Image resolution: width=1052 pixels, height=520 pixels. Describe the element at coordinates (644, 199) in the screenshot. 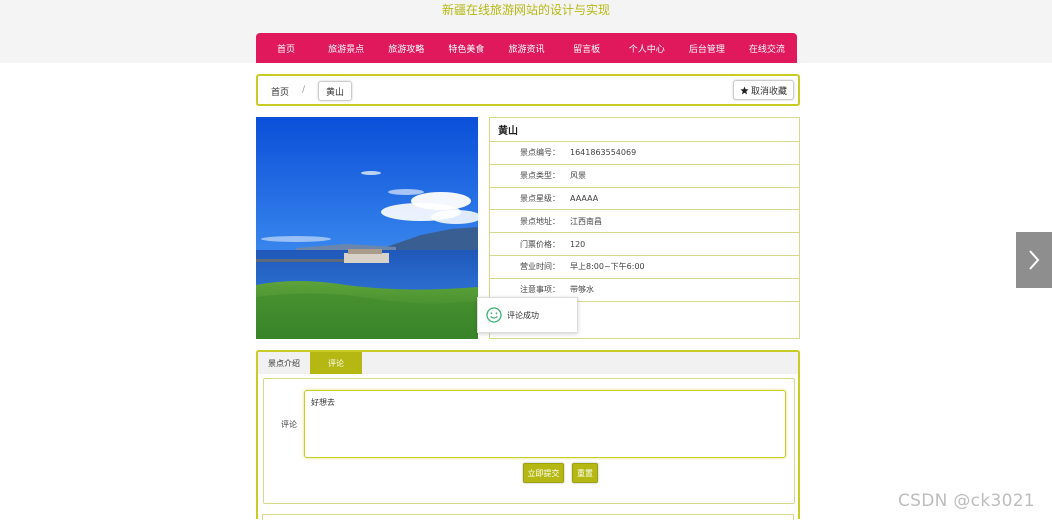

I see `info-row: 景点星级： AAAAA` at that location.